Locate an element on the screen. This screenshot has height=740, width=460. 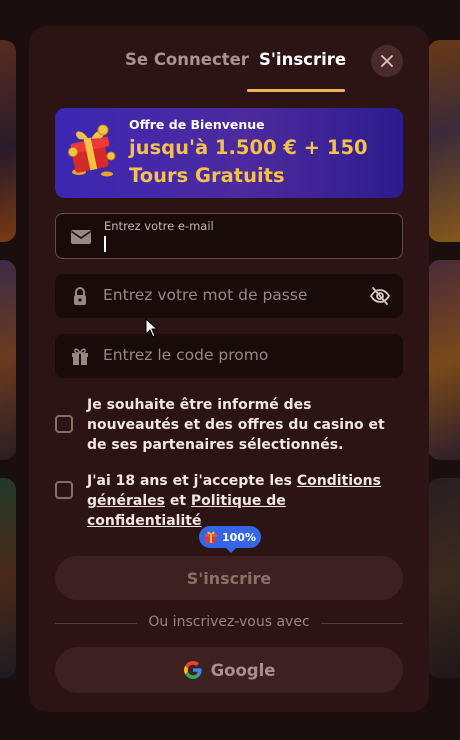
signup-submit-button: S'inscrire is located at coordinates (229, 578).